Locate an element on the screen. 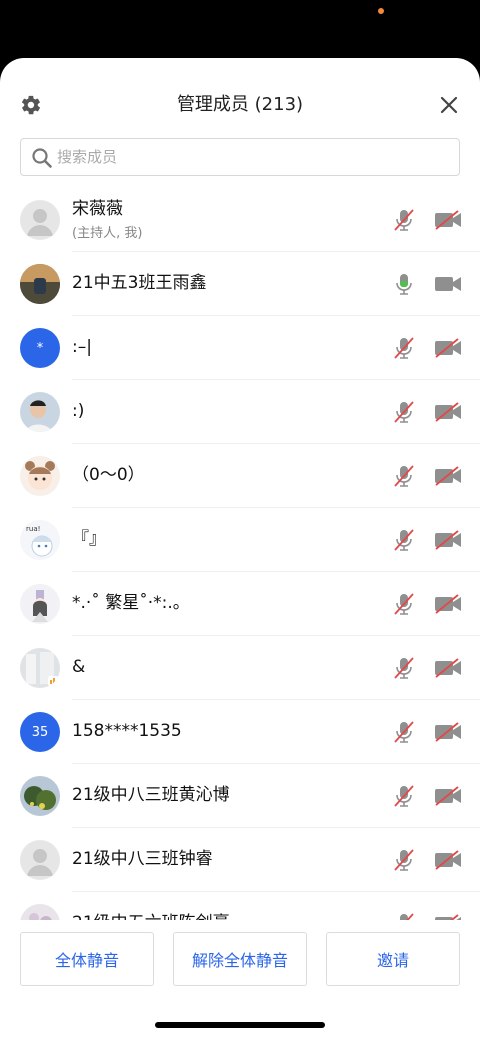  member-name: 『』 is located at coordinates (89, 539).